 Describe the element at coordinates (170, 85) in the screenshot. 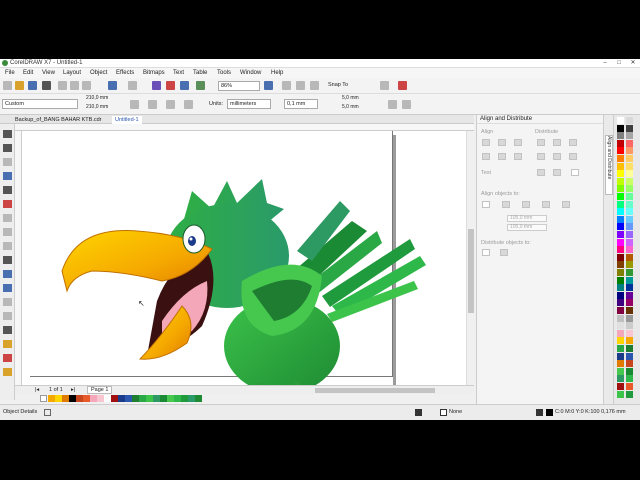

I see `import-icon` at that location.